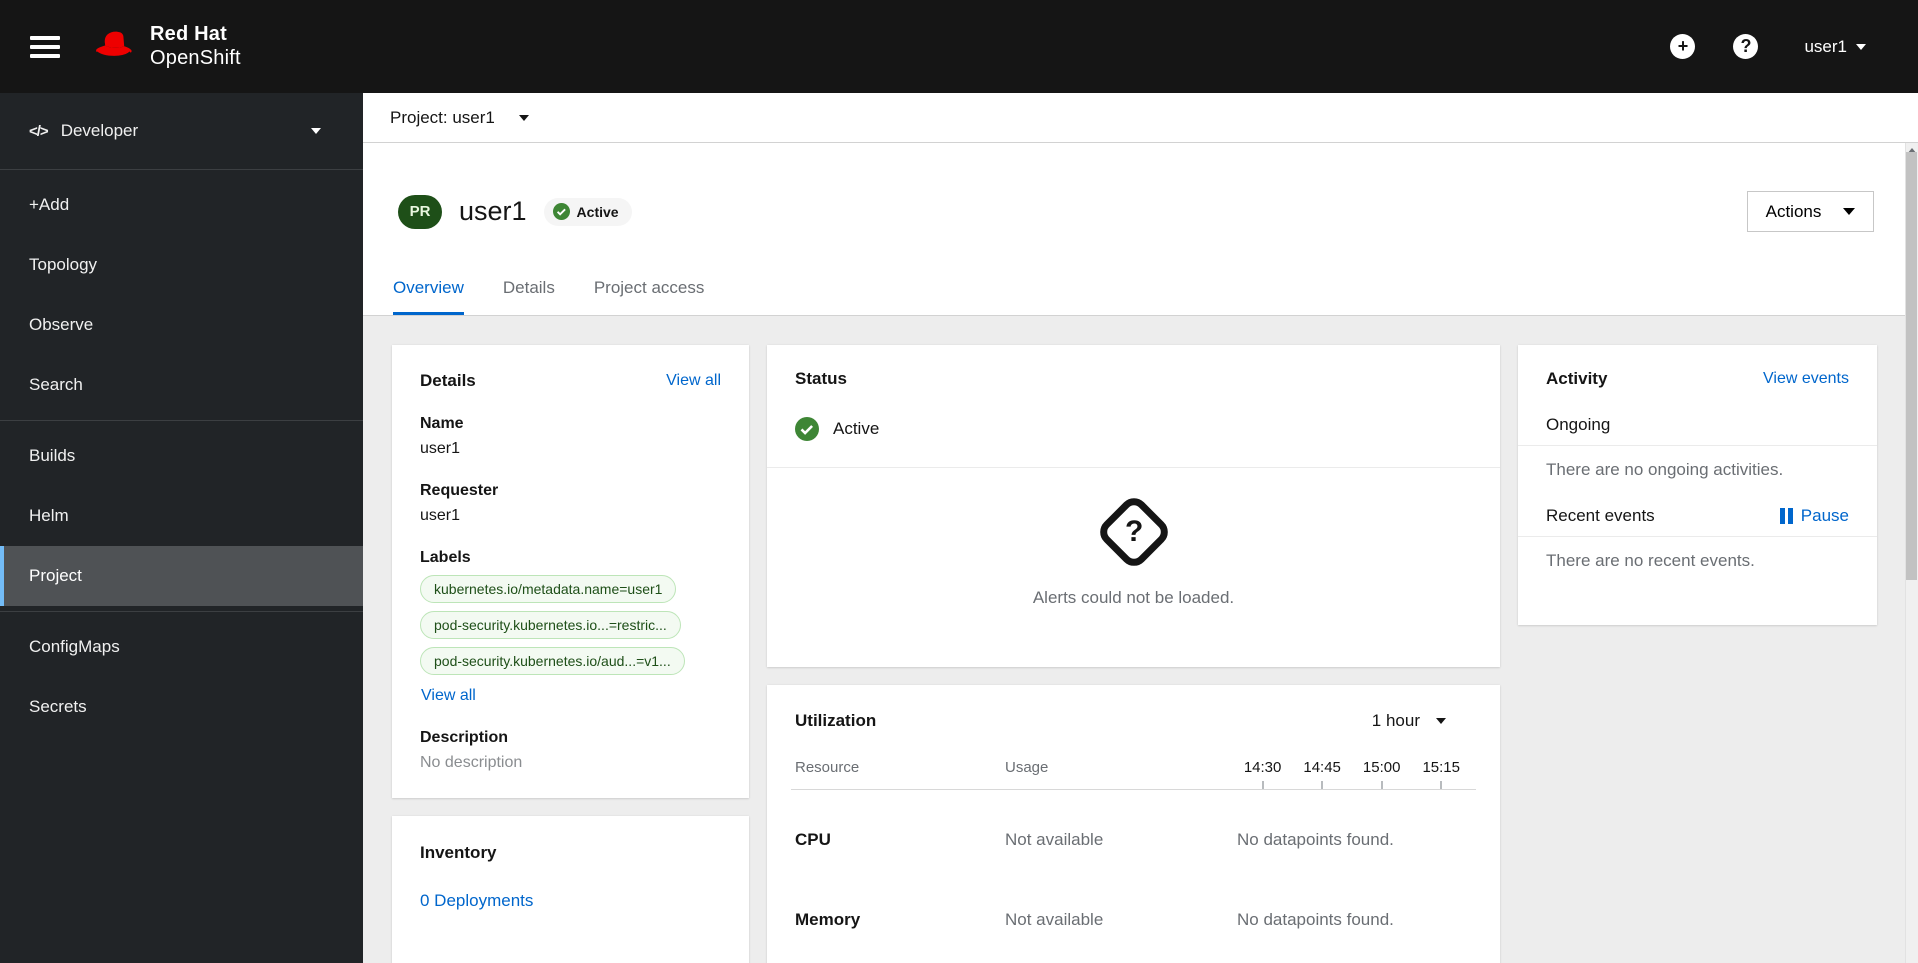  I want to click on tab-label: Details, so click(528, 287).